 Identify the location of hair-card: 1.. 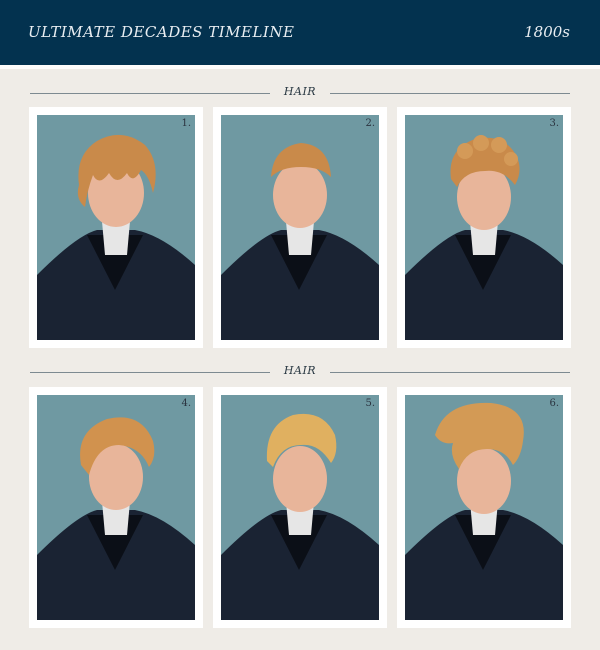
(116, 227).